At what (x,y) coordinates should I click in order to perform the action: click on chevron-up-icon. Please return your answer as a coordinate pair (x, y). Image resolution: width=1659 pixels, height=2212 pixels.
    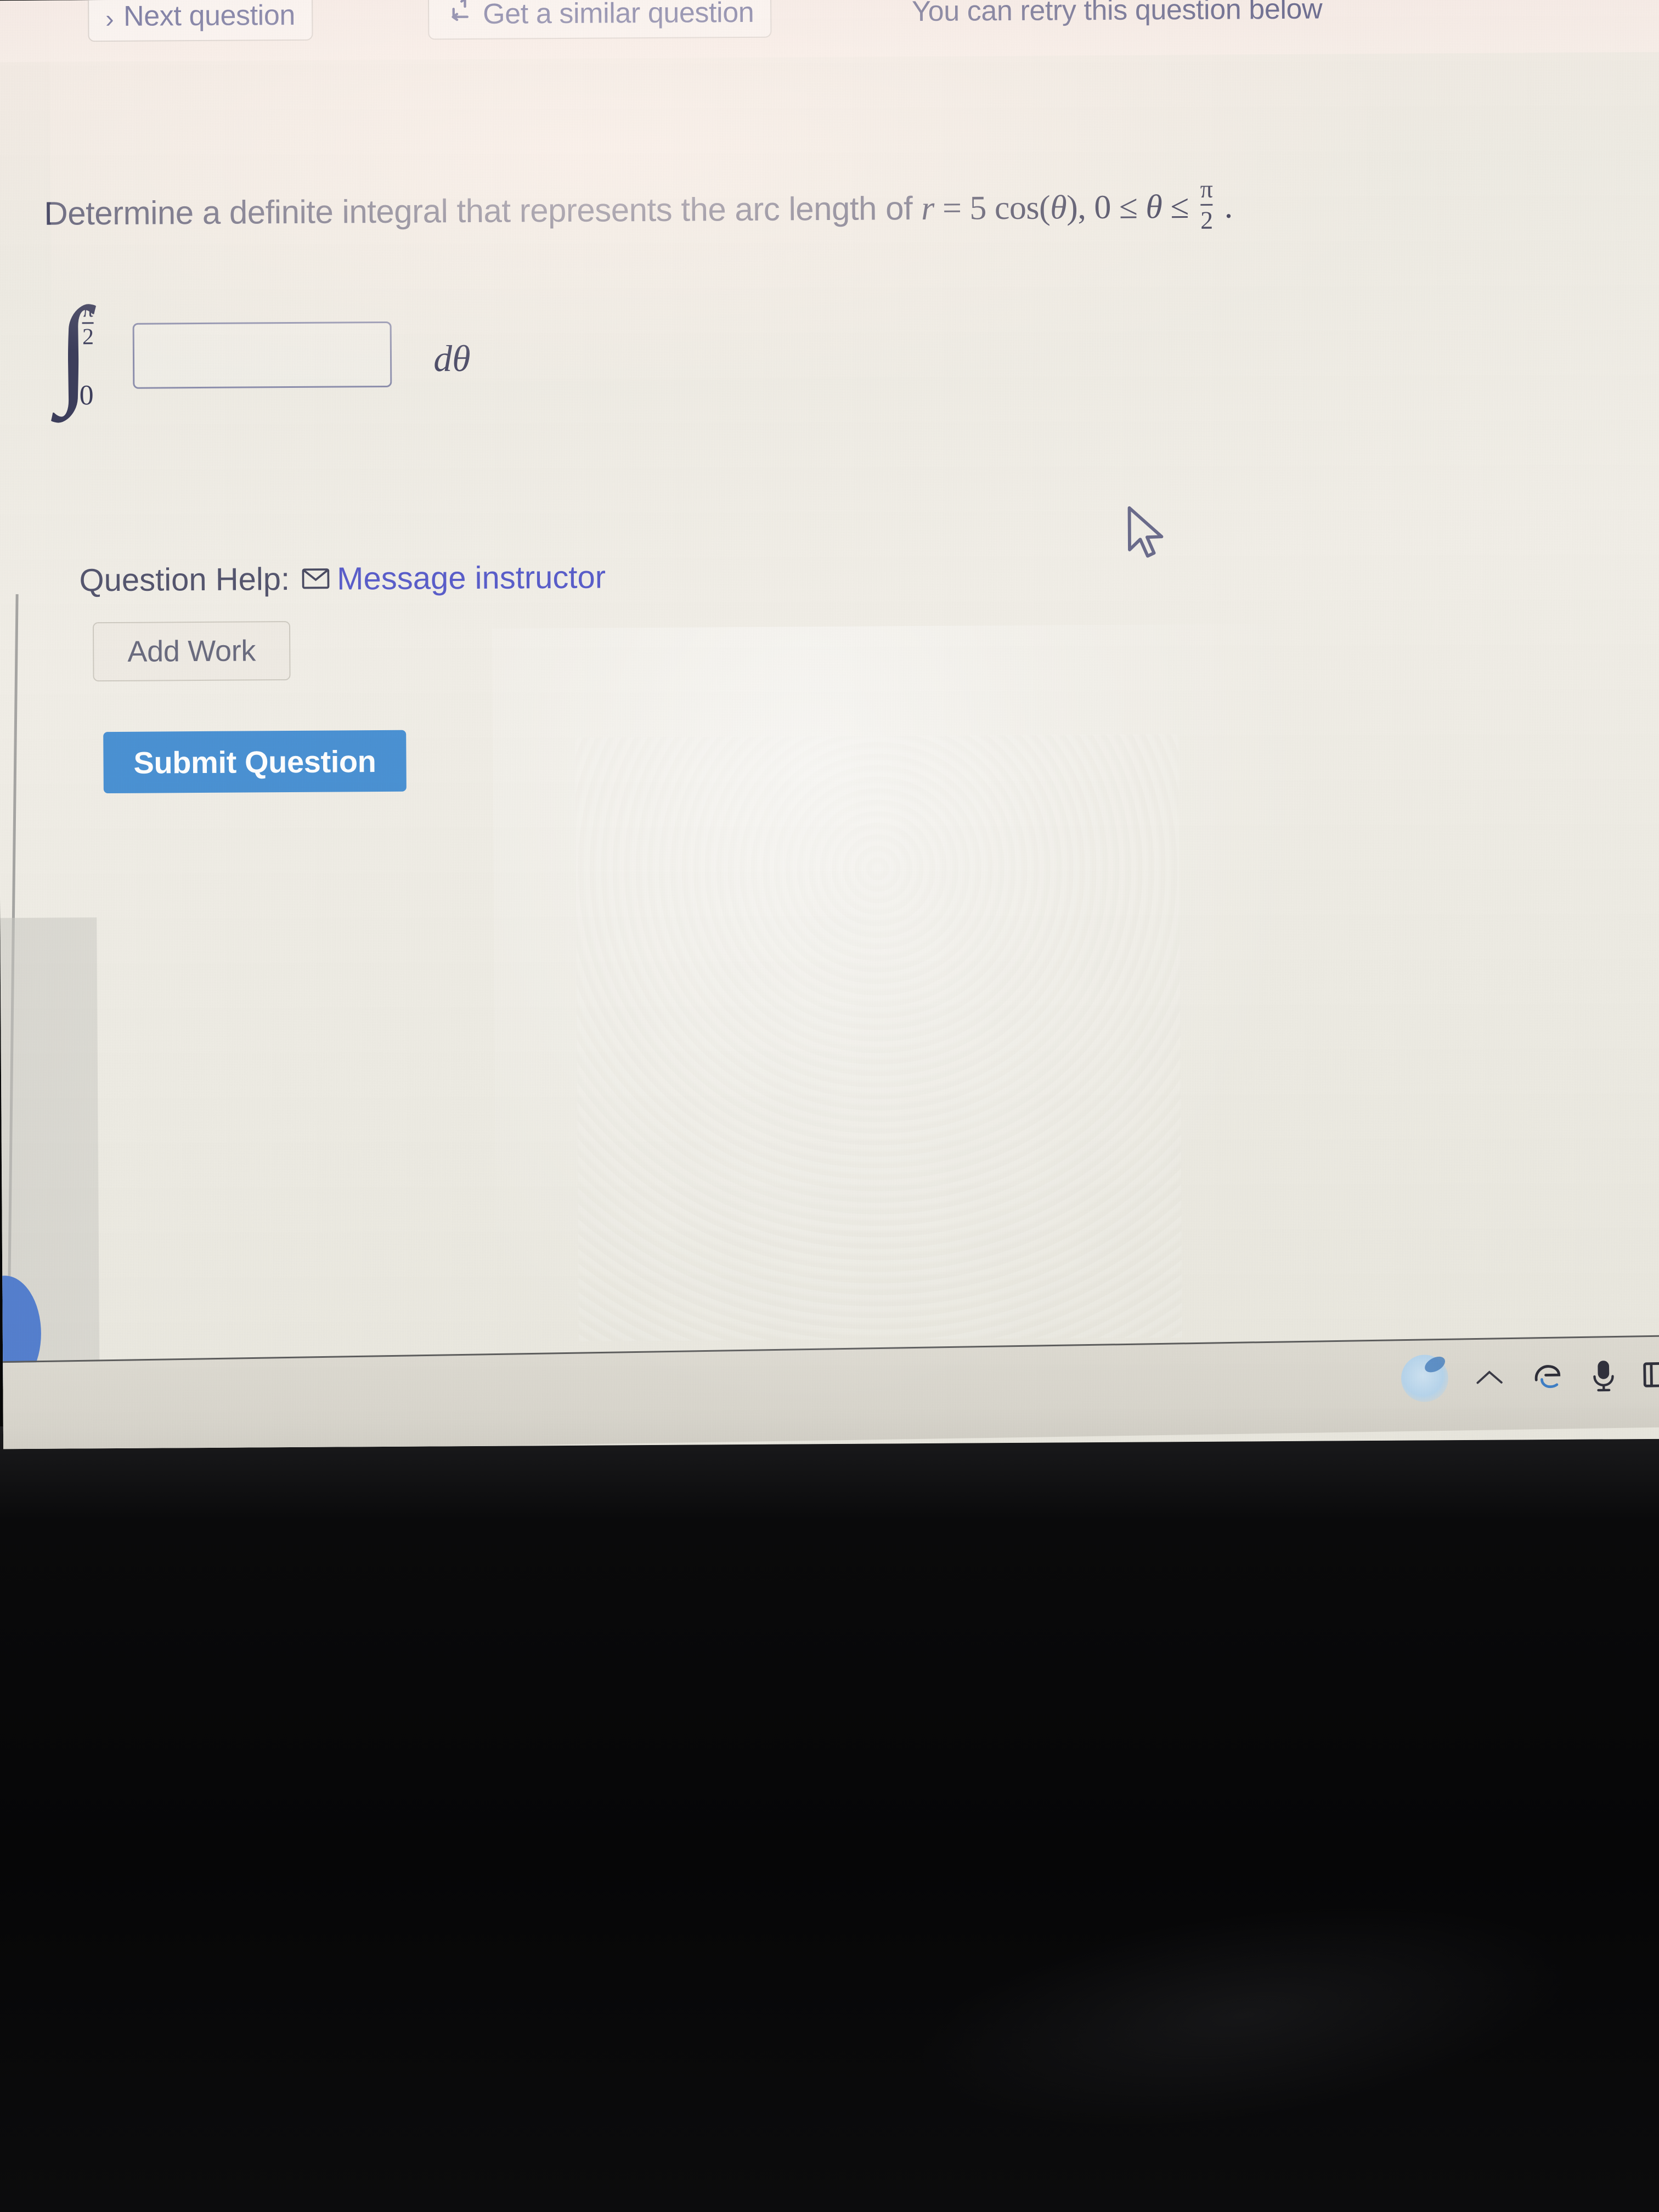
    Looking at the image, I should click on (1490, 1377).